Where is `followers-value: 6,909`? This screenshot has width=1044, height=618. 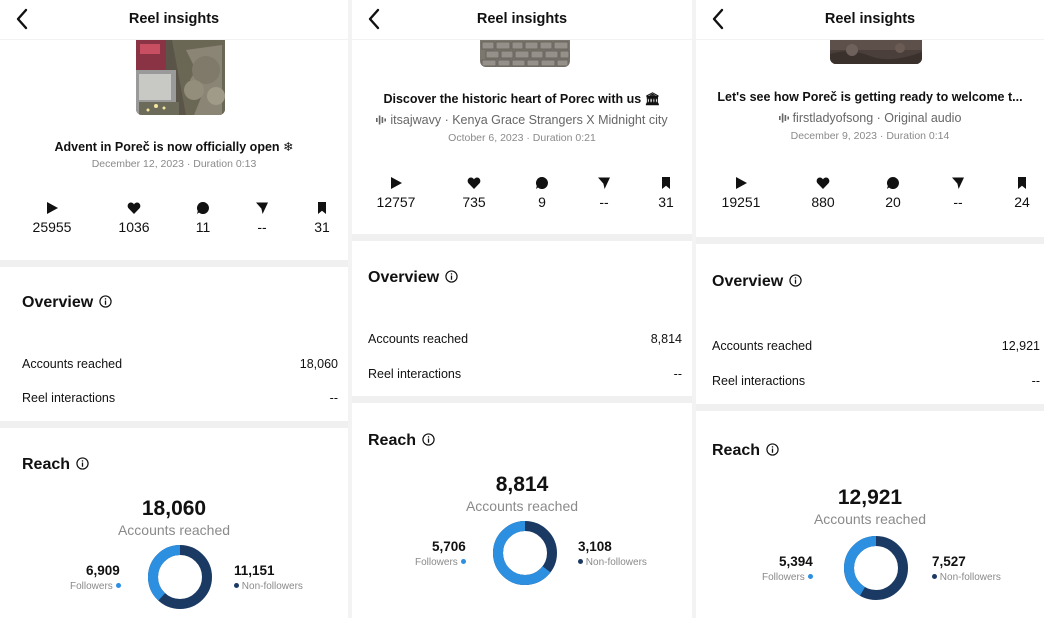
followers-value: 6,909 is located at coordinates (103, 570).